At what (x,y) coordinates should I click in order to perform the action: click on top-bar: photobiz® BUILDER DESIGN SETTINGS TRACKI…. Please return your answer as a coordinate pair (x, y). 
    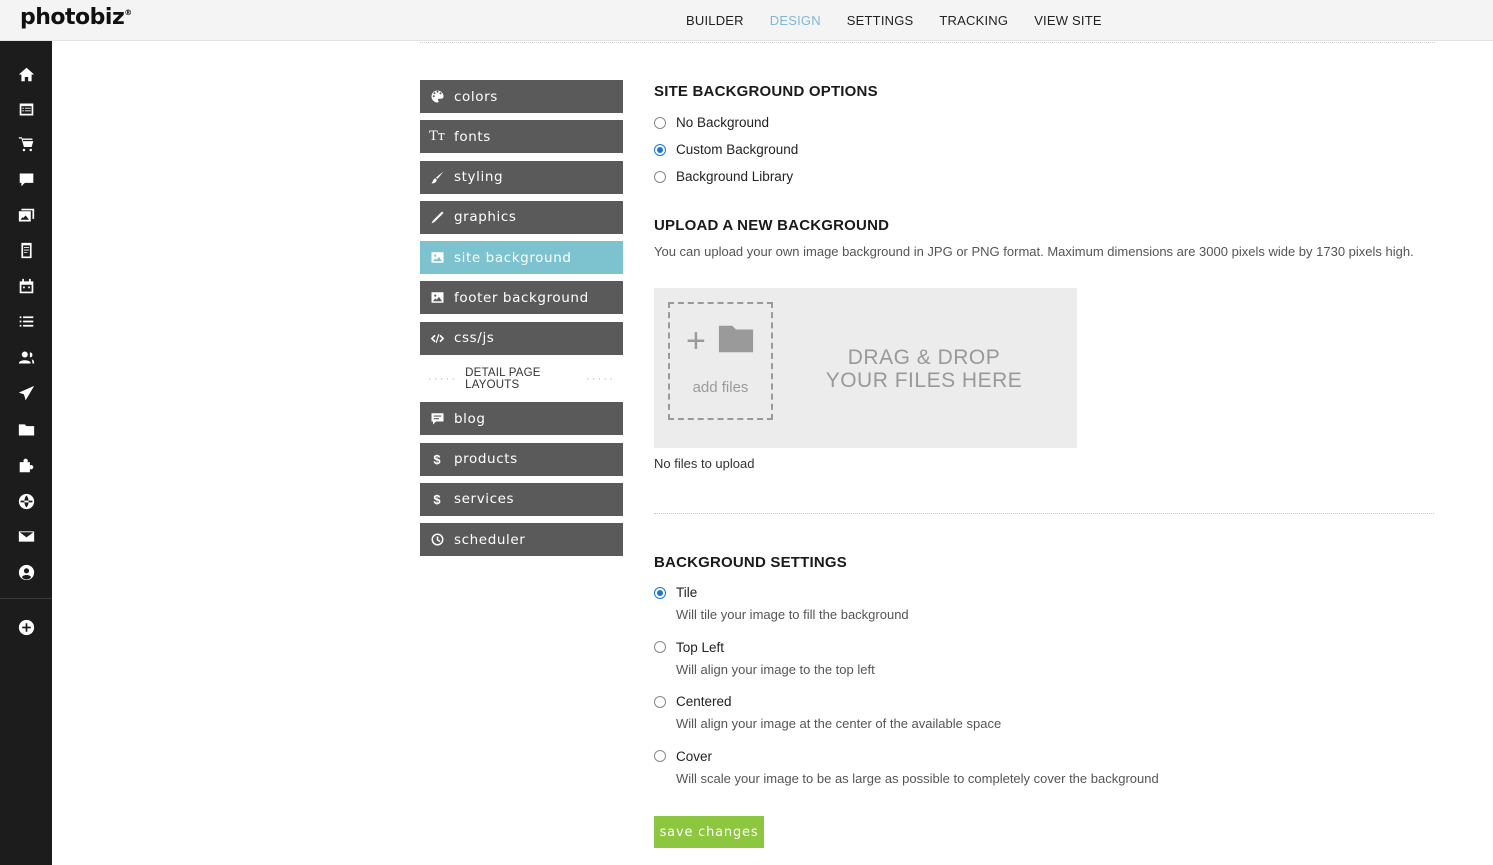
    Looking at the image, I should click on (746, 20).